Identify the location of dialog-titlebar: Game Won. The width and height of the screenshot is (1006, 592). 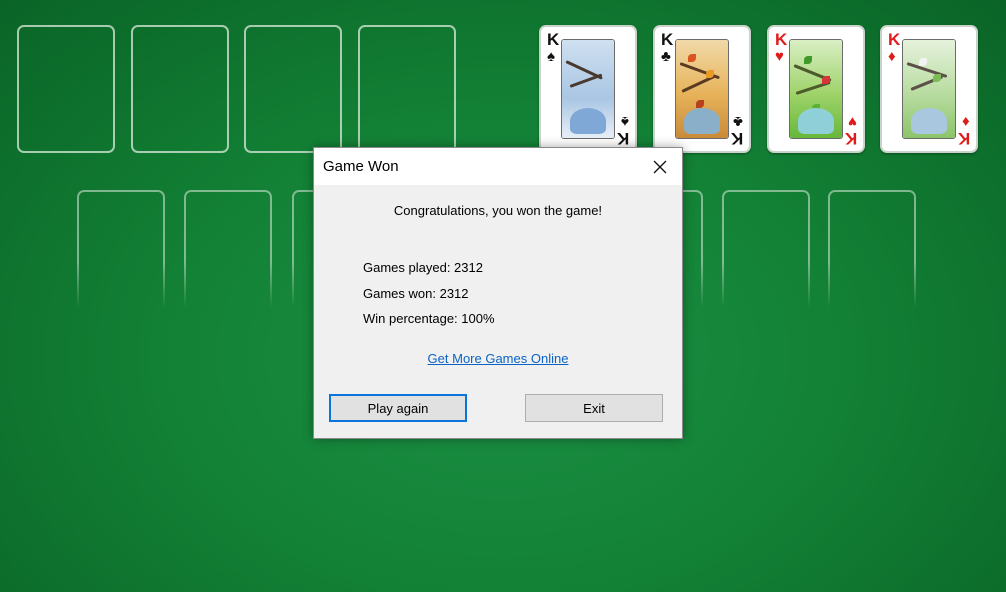
(498, 166).